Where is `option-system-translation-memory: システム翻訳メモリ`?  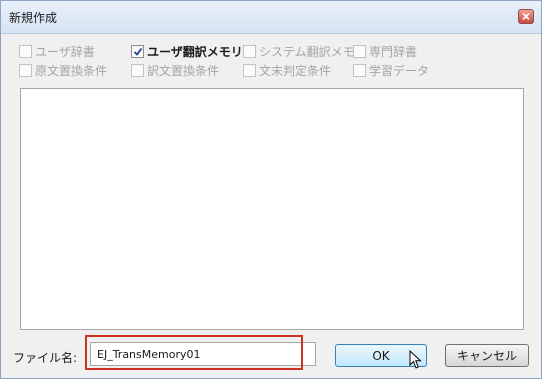
option-system-translation-memory: システム翻訳メモリ is located at coordinates (305, 51).